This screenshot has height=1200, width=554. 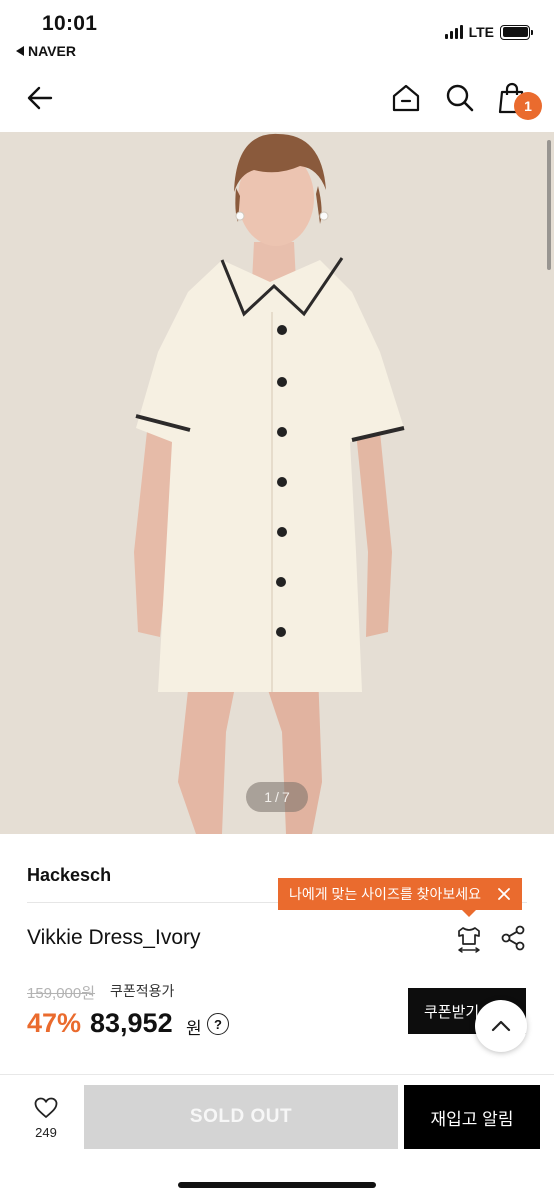 I want to click on home-button, so click(x=406, y=98).